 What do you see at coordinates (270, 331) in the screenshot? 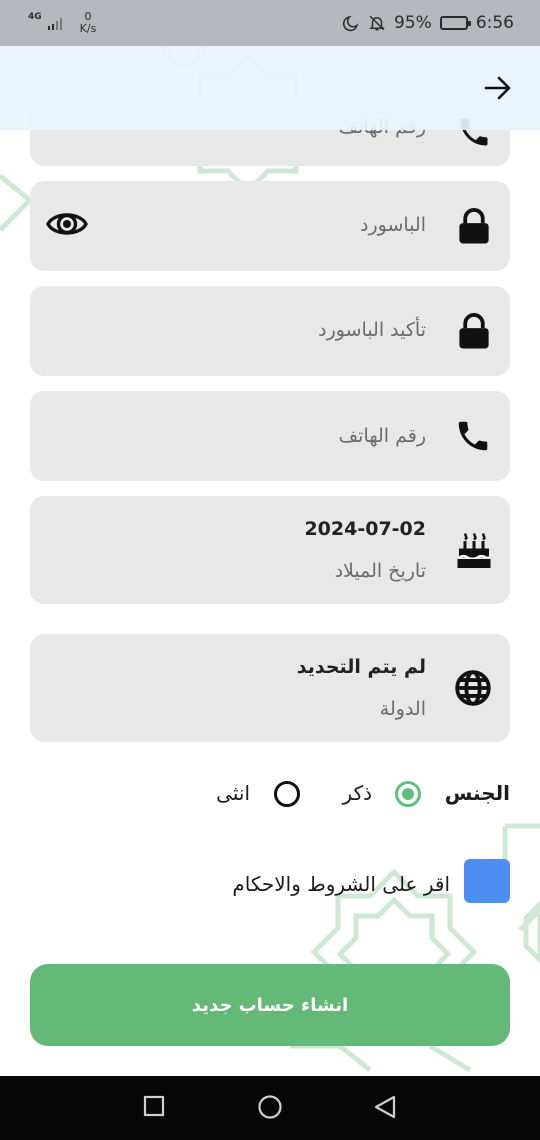
I see `confirm-password-field: تأكيد الباسورد` at bounding box center [270, 331].